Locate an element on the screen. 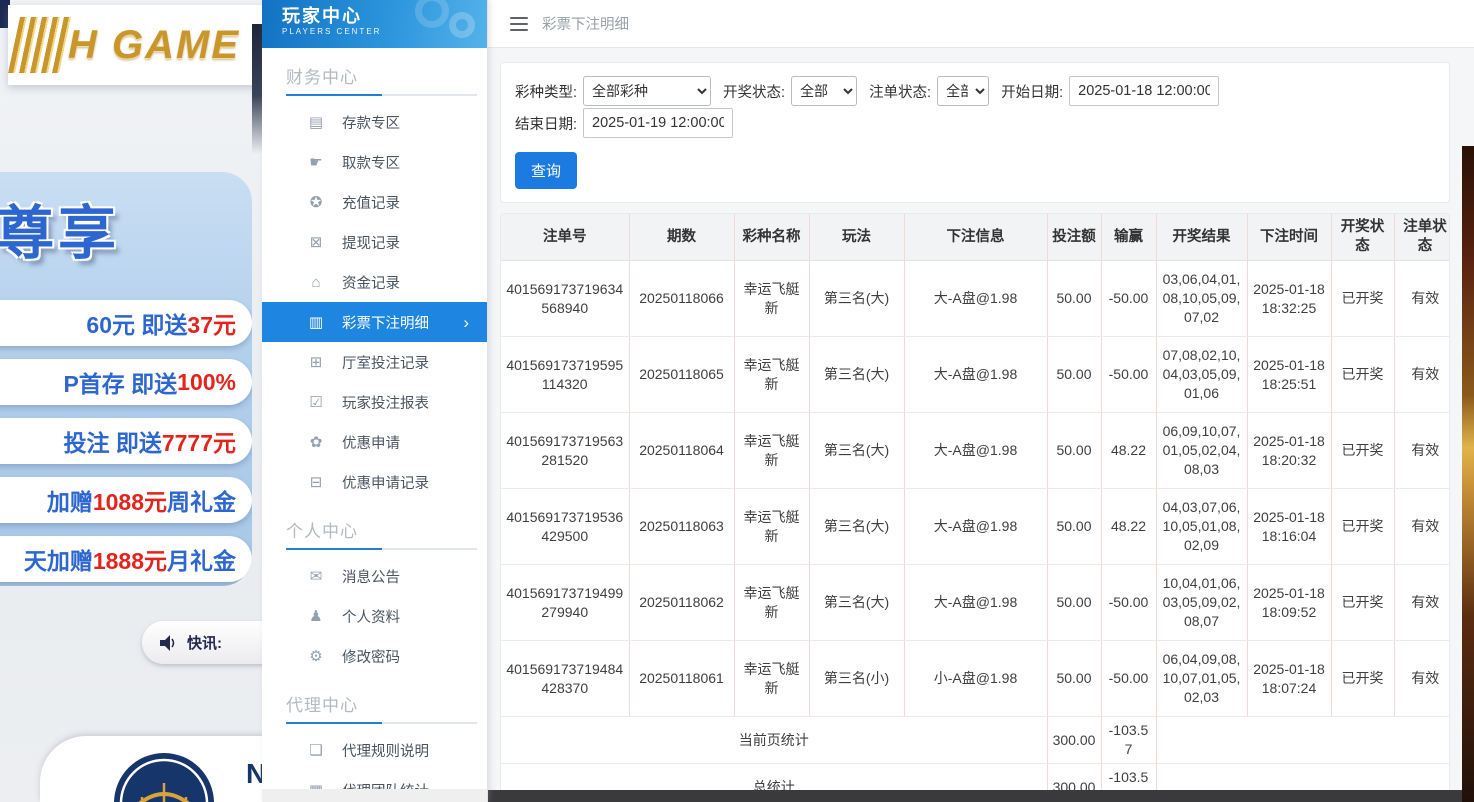 The width and height of the screenshot is (1474, 802). club-card: N is located at coordinates (151, 769).